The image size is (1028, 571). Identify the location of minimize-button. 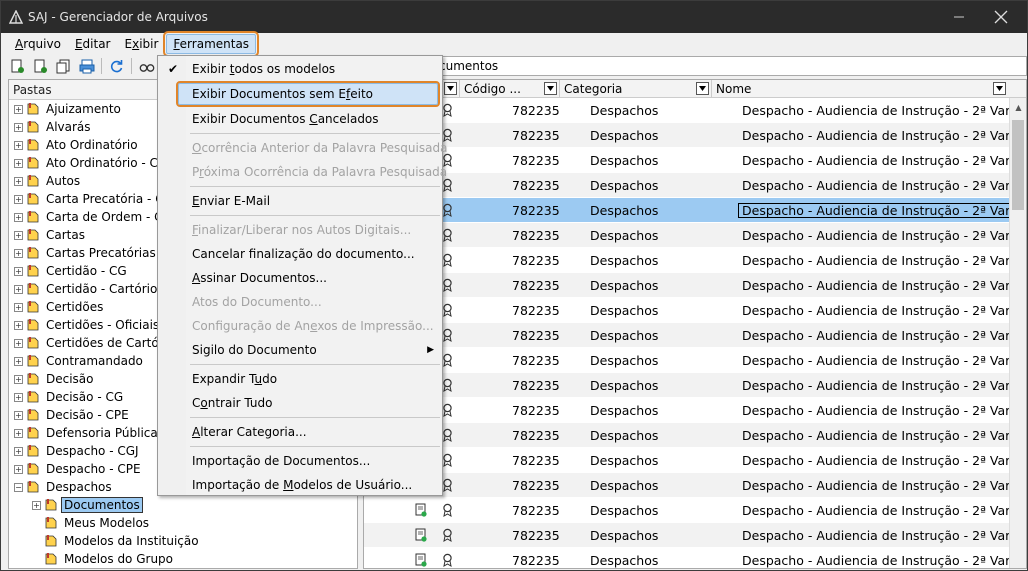
(959, 17).